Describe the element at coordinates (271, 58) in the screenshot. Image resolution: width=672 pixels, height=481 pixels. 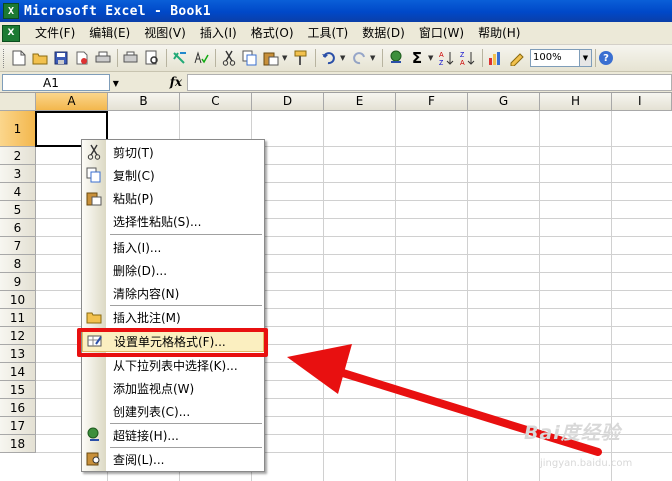
I see `paste-icon` at that location.